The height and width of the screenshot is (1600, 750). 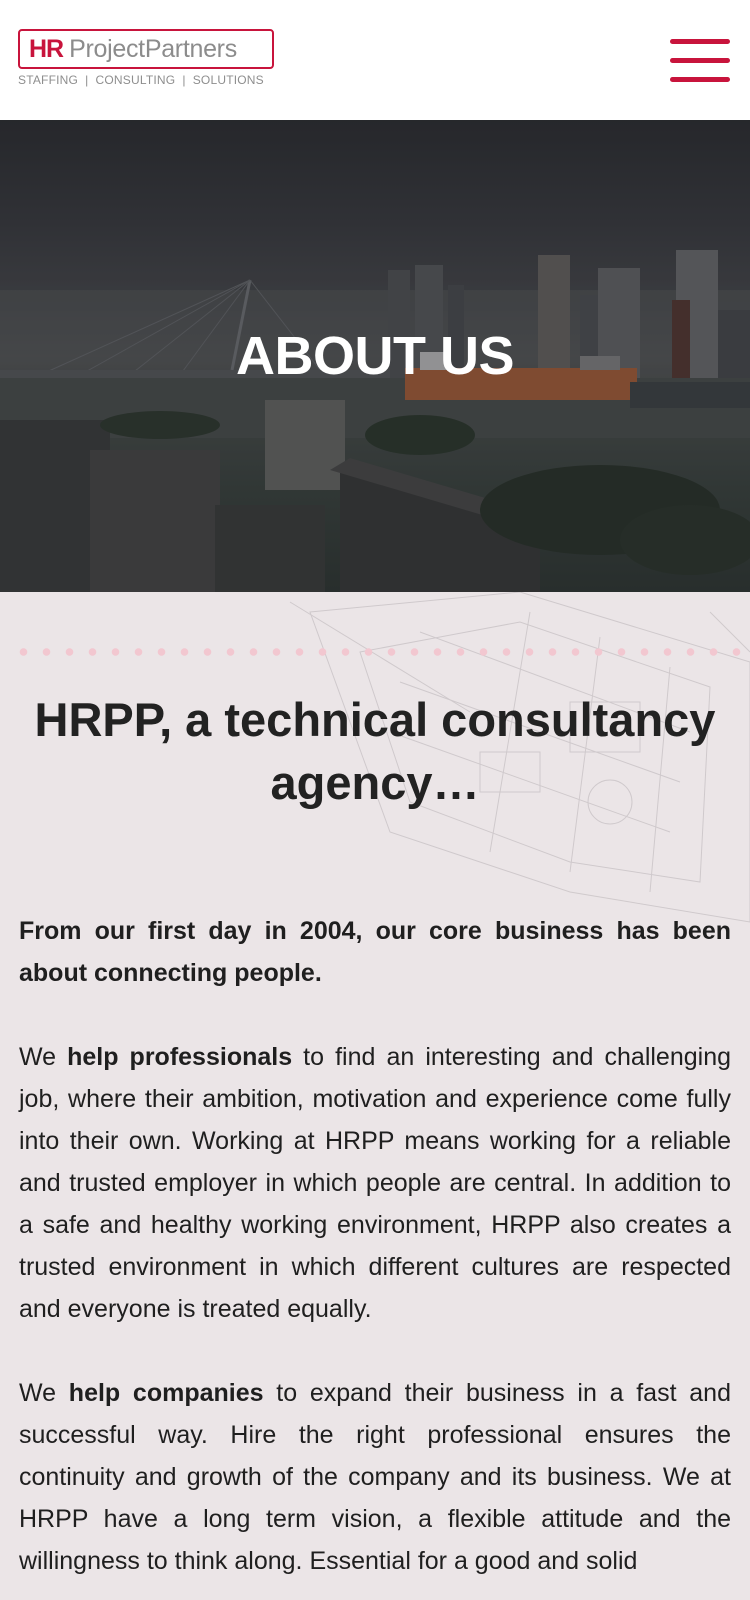 What do you see at coordinates (180, 1057) in the screenshot?
I see `bold-phrase: help professionals` at bounding box center [180, 1057].